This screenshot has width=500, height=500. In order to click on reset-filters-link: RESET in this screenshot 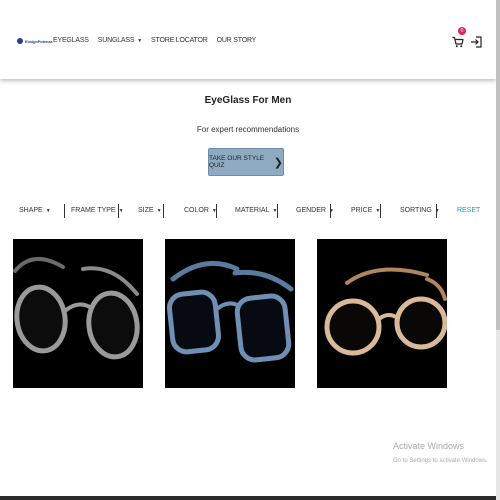, I will do `click(468, 211)`.